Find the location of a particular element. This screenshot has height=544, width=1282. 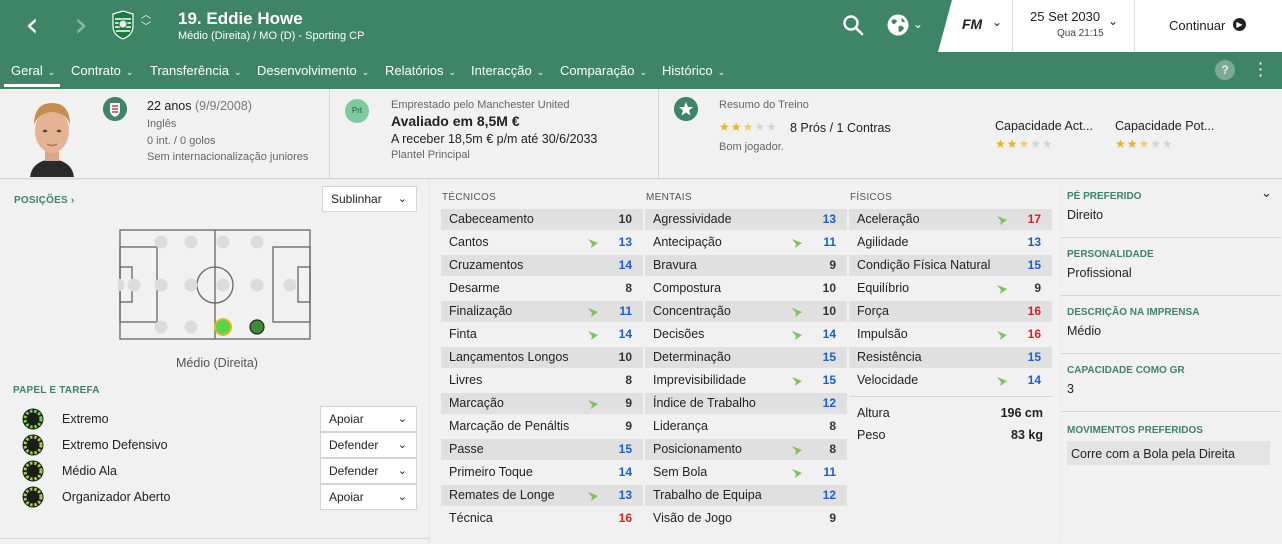

attribute-value: 16 is located at coordinates (1034, 311).